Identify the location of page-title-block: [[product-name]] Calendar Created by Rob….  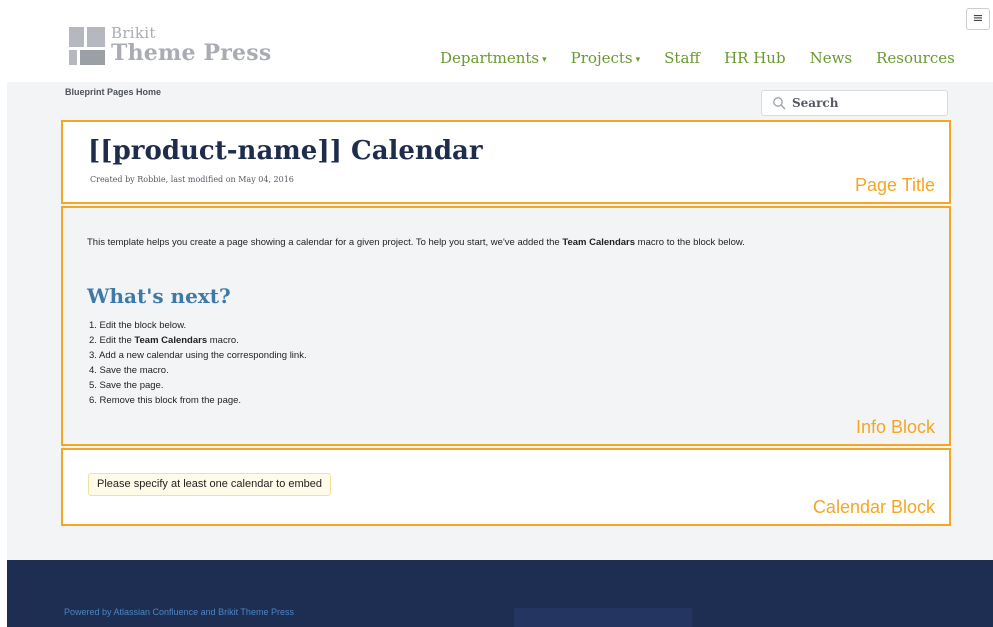
(506, 162).